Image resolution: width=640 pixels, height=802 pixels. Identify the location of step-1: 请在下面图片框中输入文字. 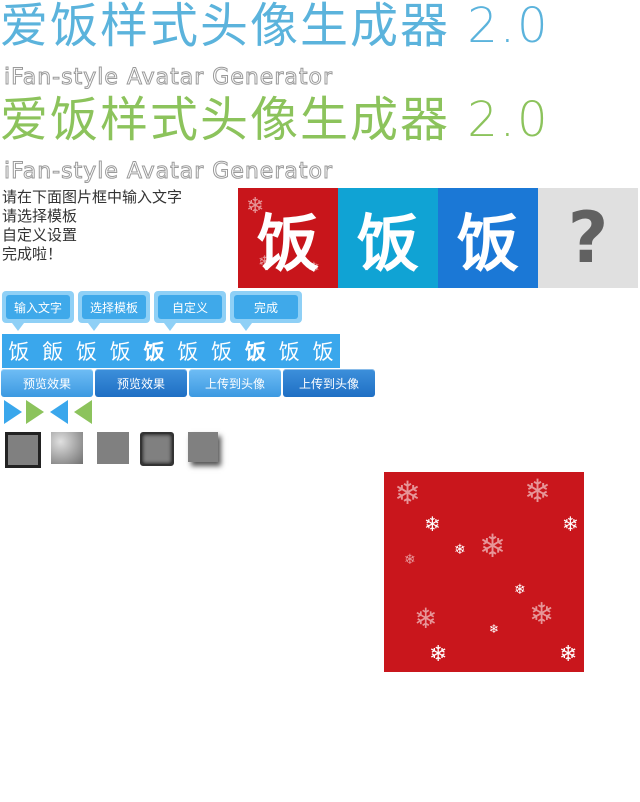
(92, 197).